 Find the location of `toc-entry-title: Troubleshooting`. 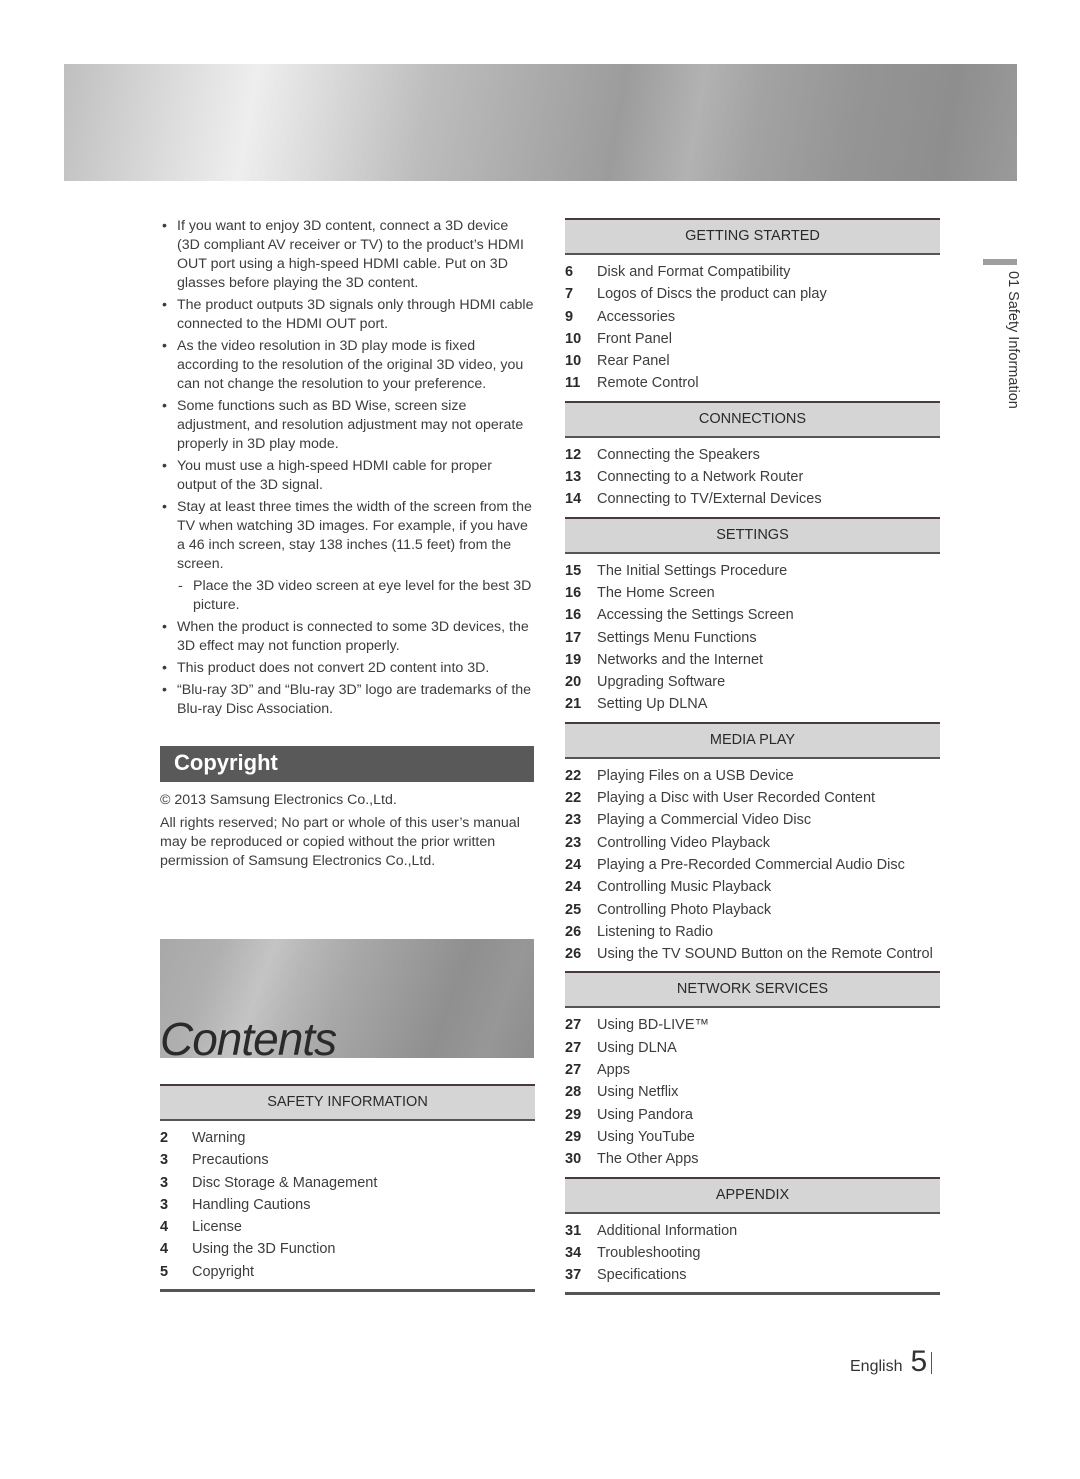

toc-entry-title: Troubleshooting is located at coordinates (649, 1252).